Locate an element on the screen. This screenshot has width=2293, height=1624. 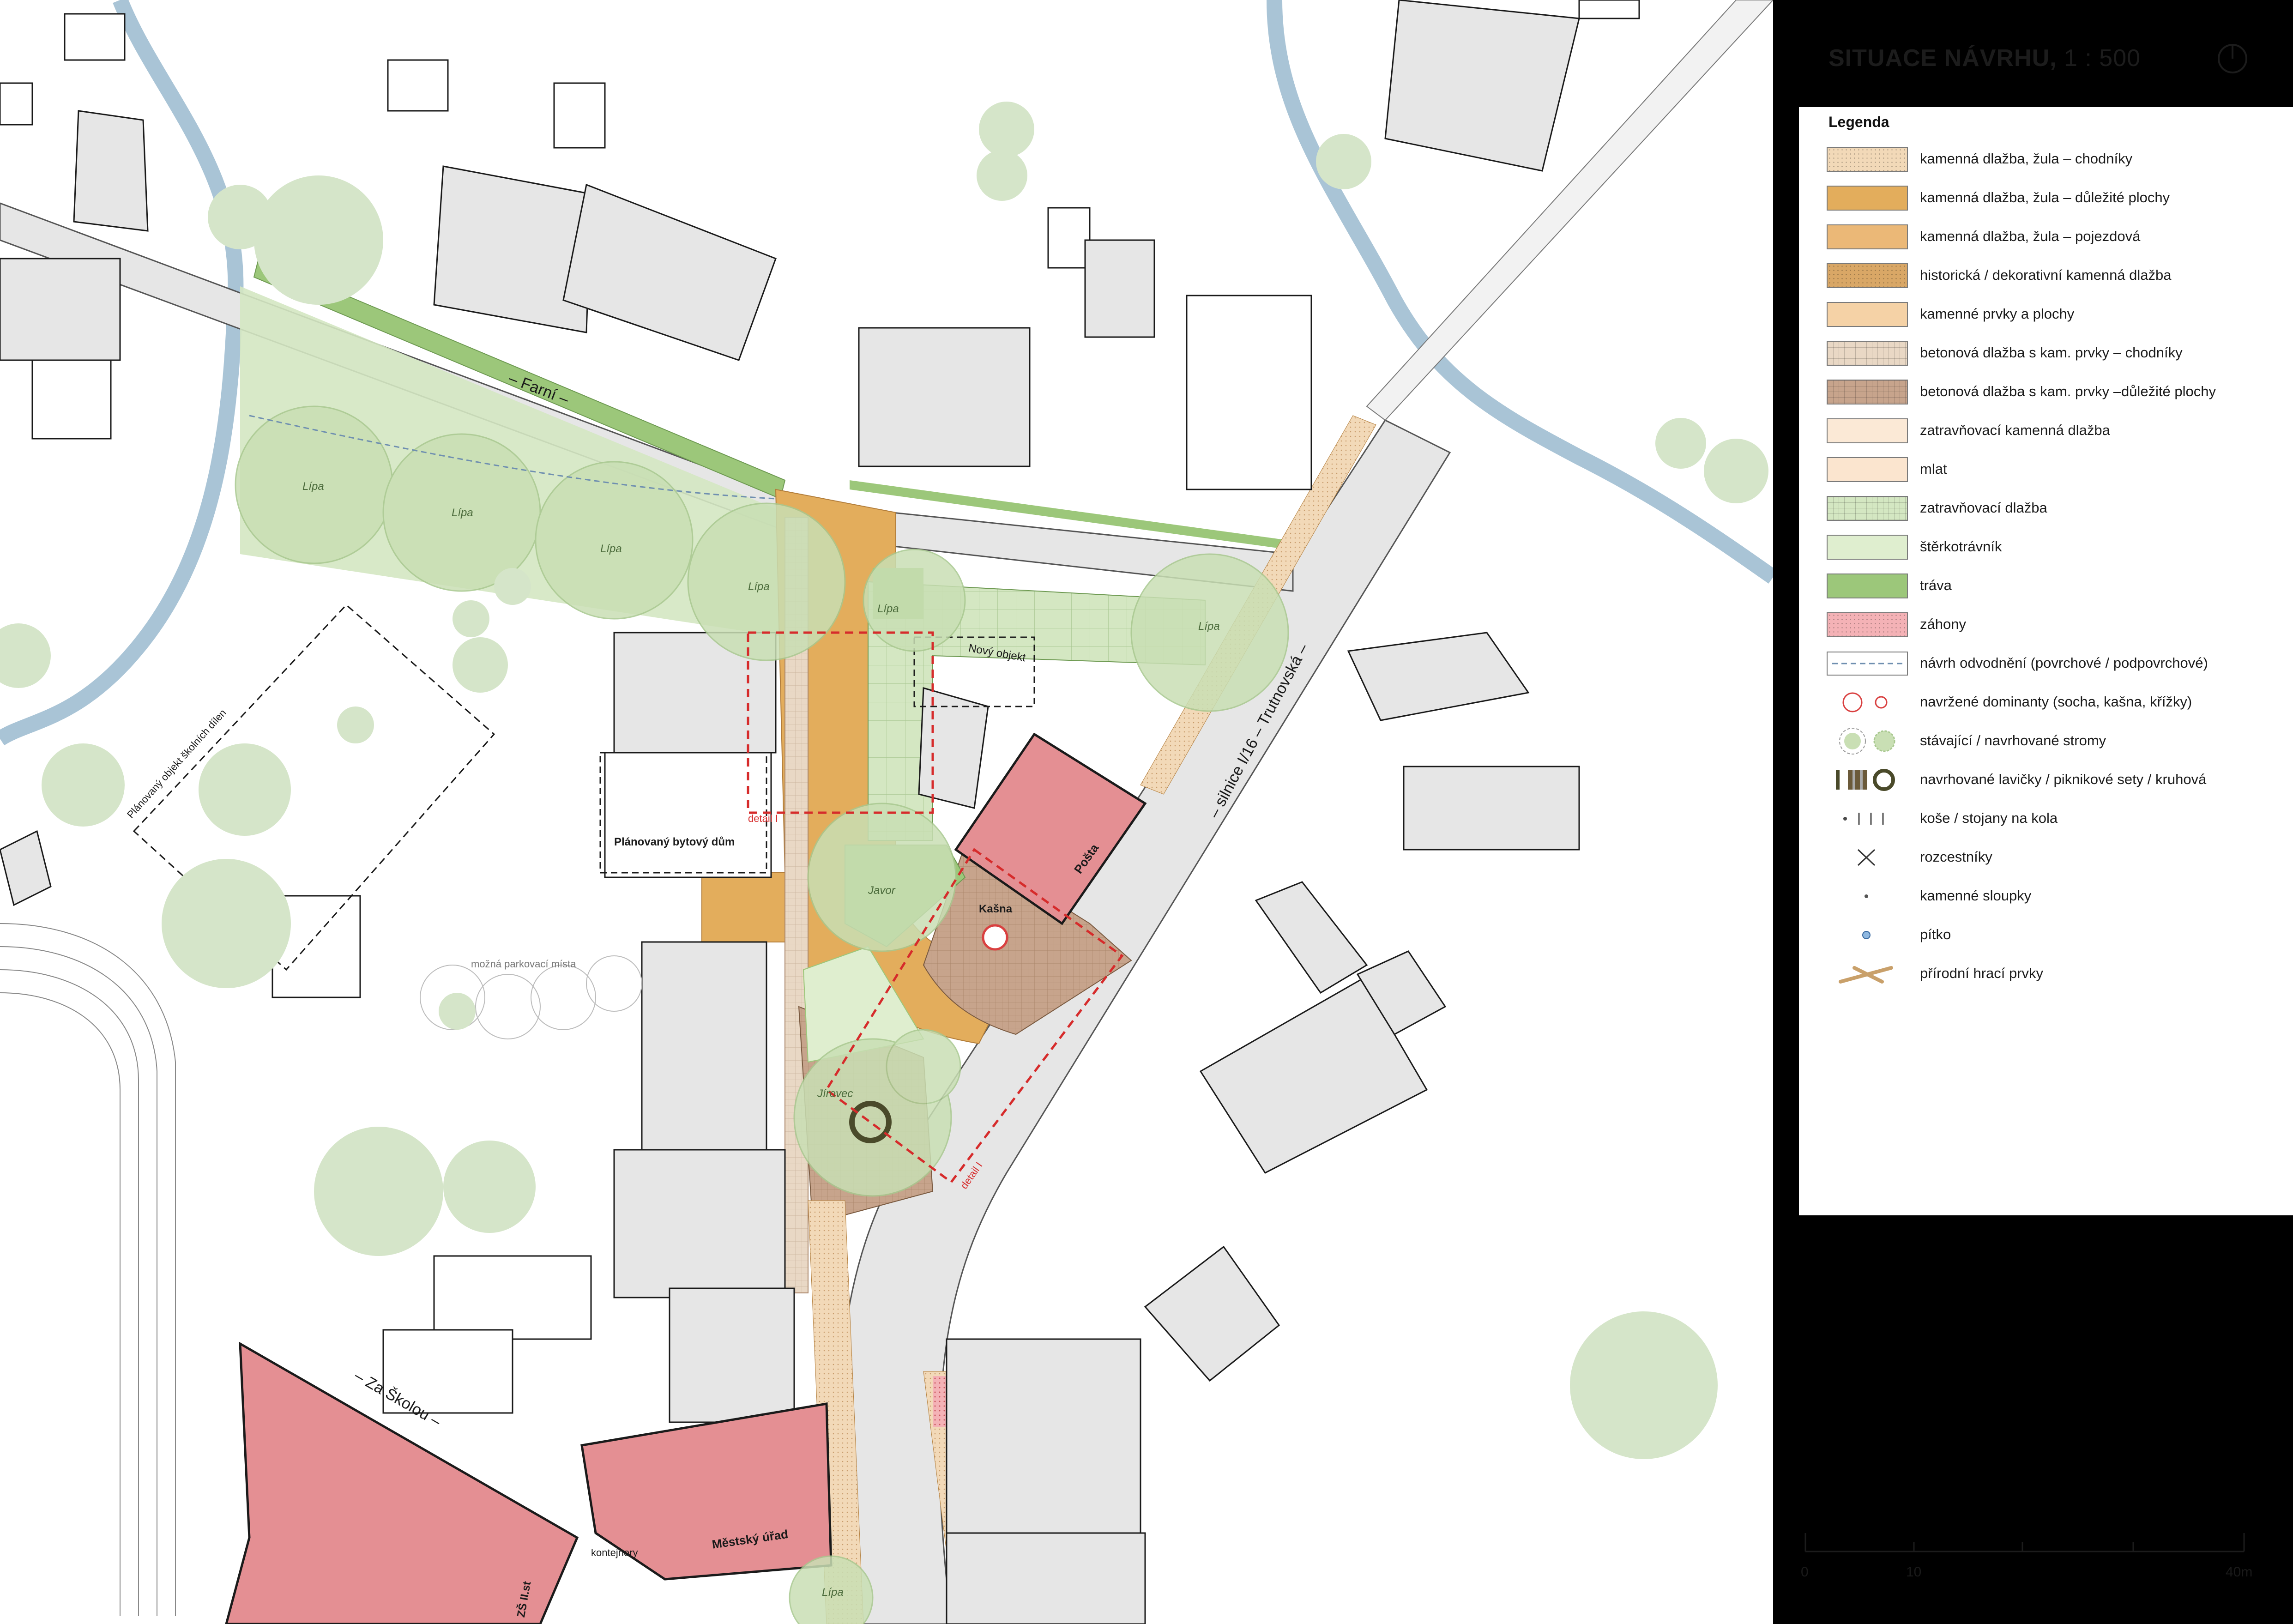
legend-label: betonová dlažba s kam. prvky – chodníky is located at coordinates (2051, 352).